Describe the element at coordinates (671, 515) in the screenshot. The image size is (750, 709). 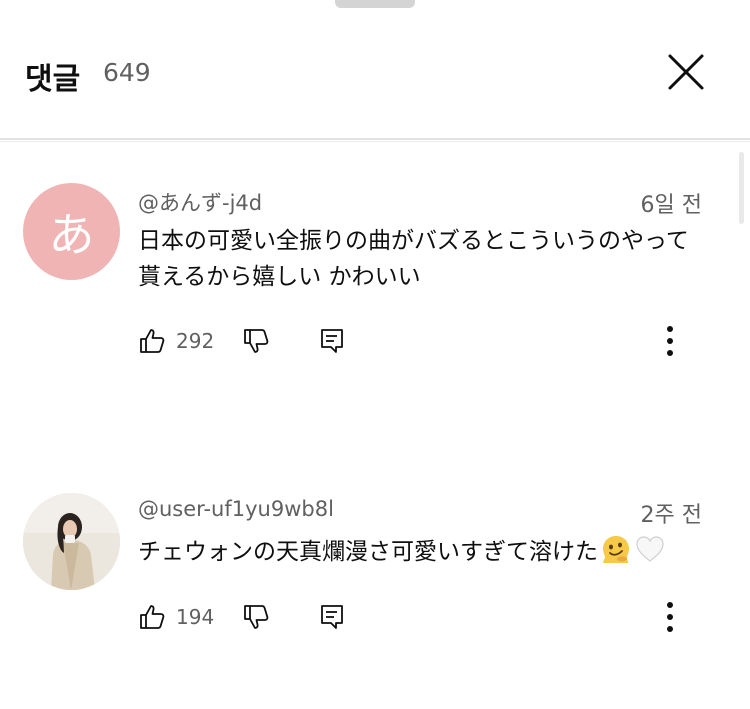
I see `comment-time: 2주 전` at that location.